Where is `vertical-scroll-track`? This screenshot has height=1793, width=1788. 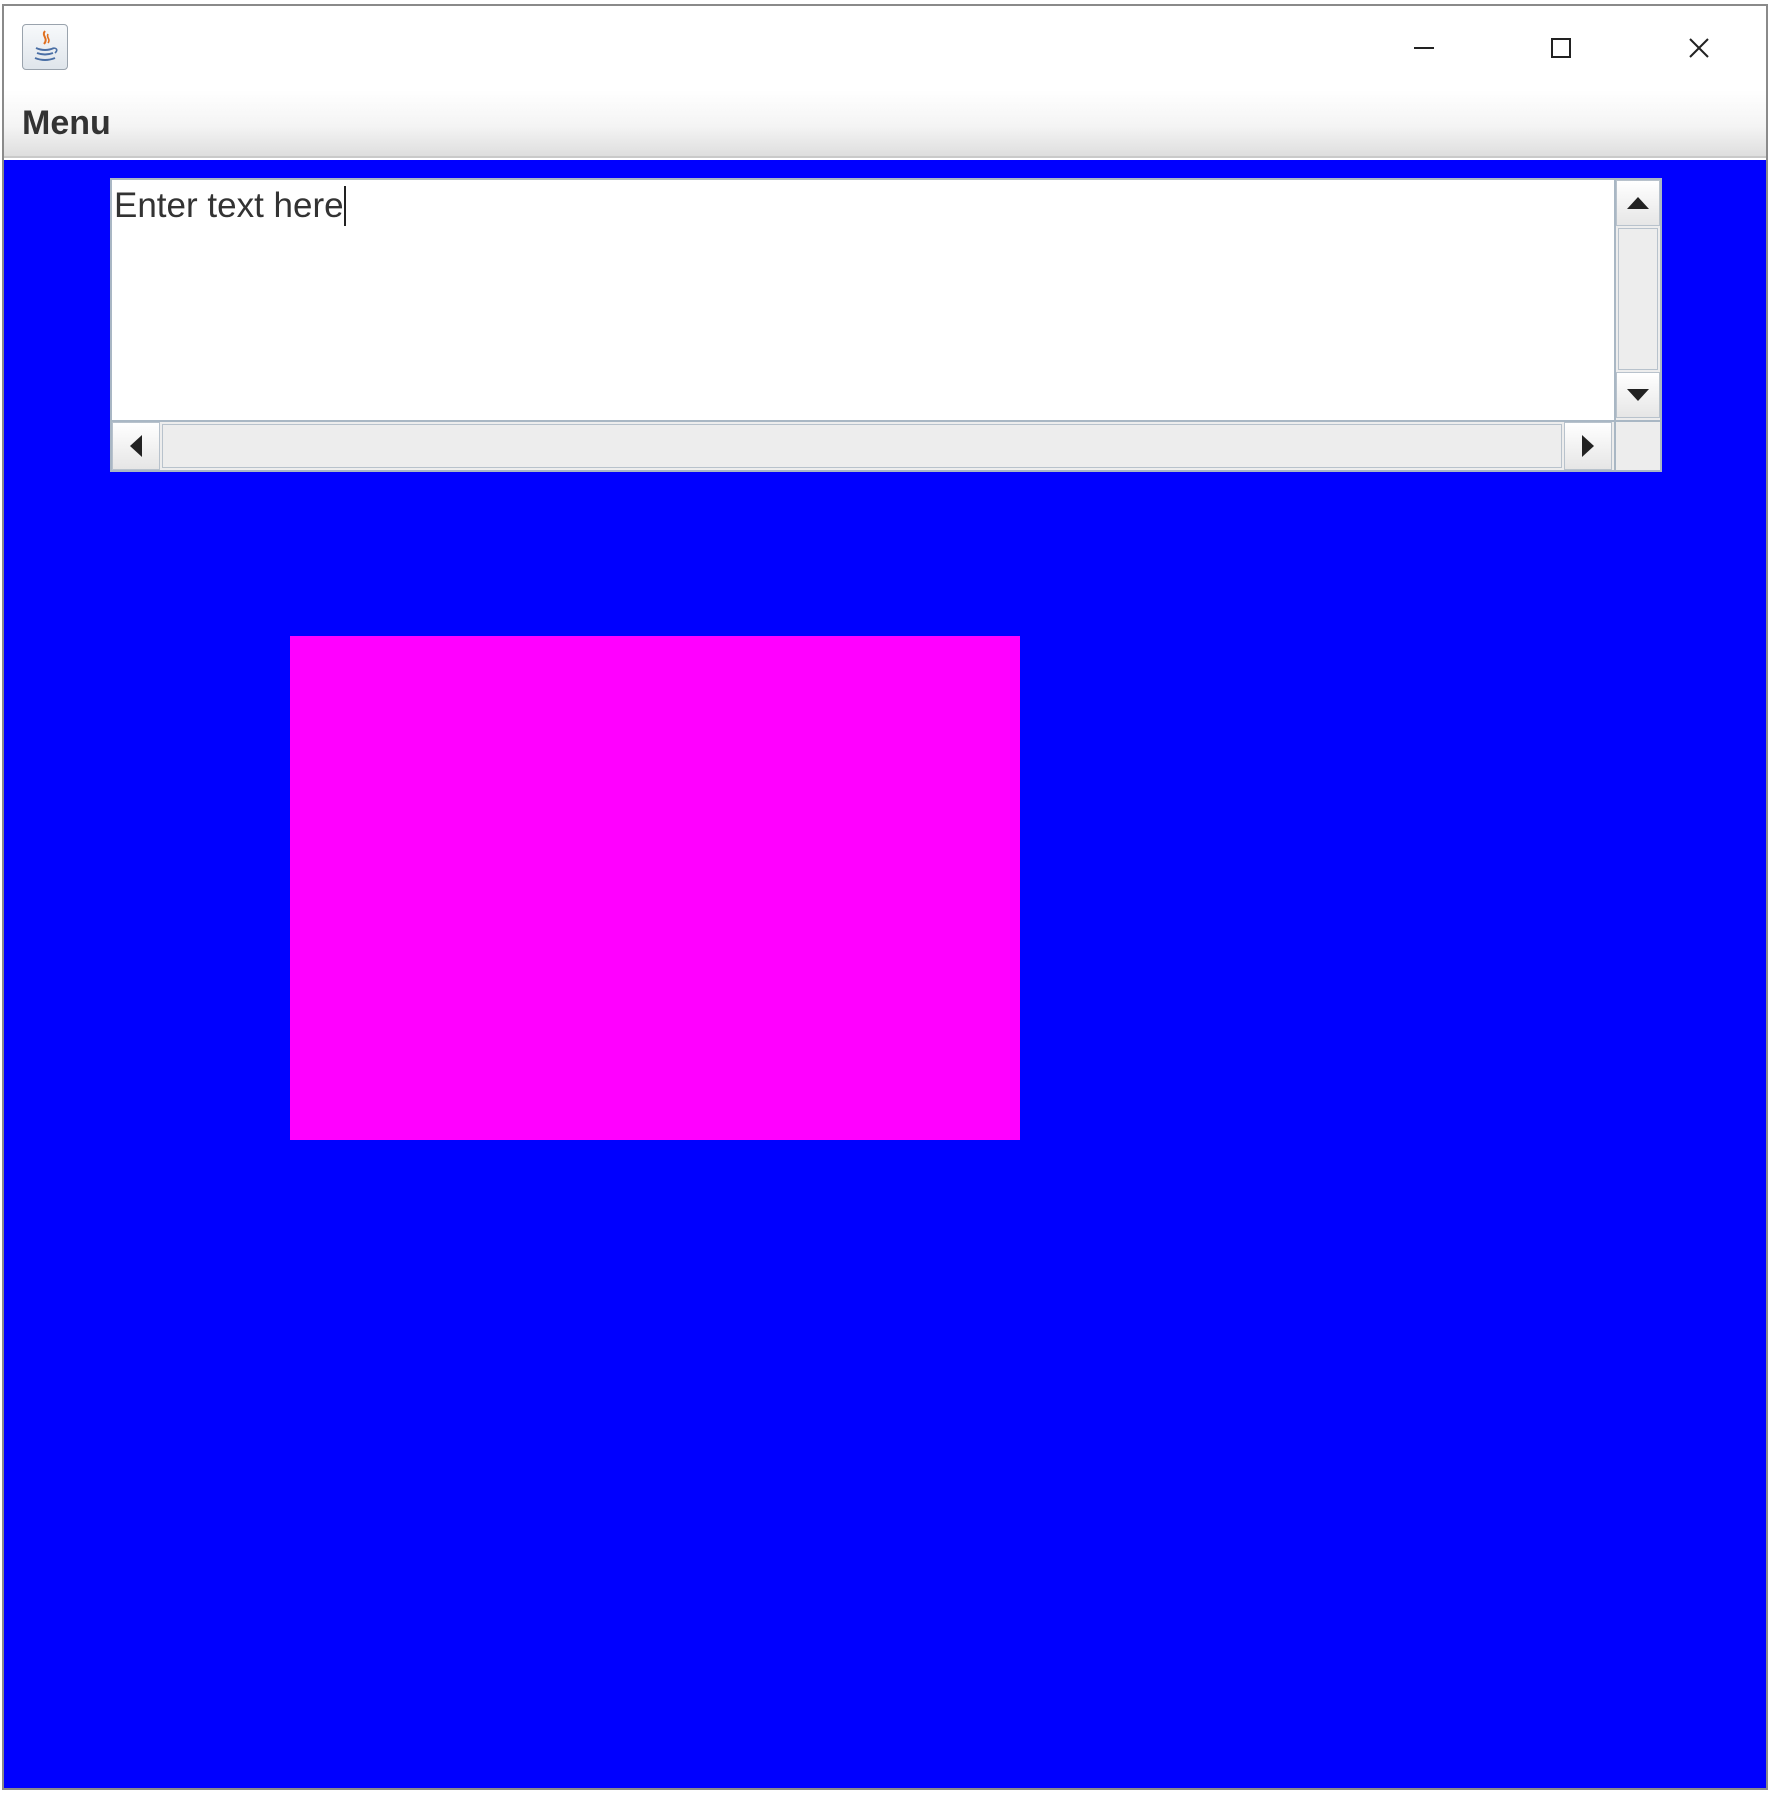
vertical-scroll-track is located at coordinates (1638, 299).